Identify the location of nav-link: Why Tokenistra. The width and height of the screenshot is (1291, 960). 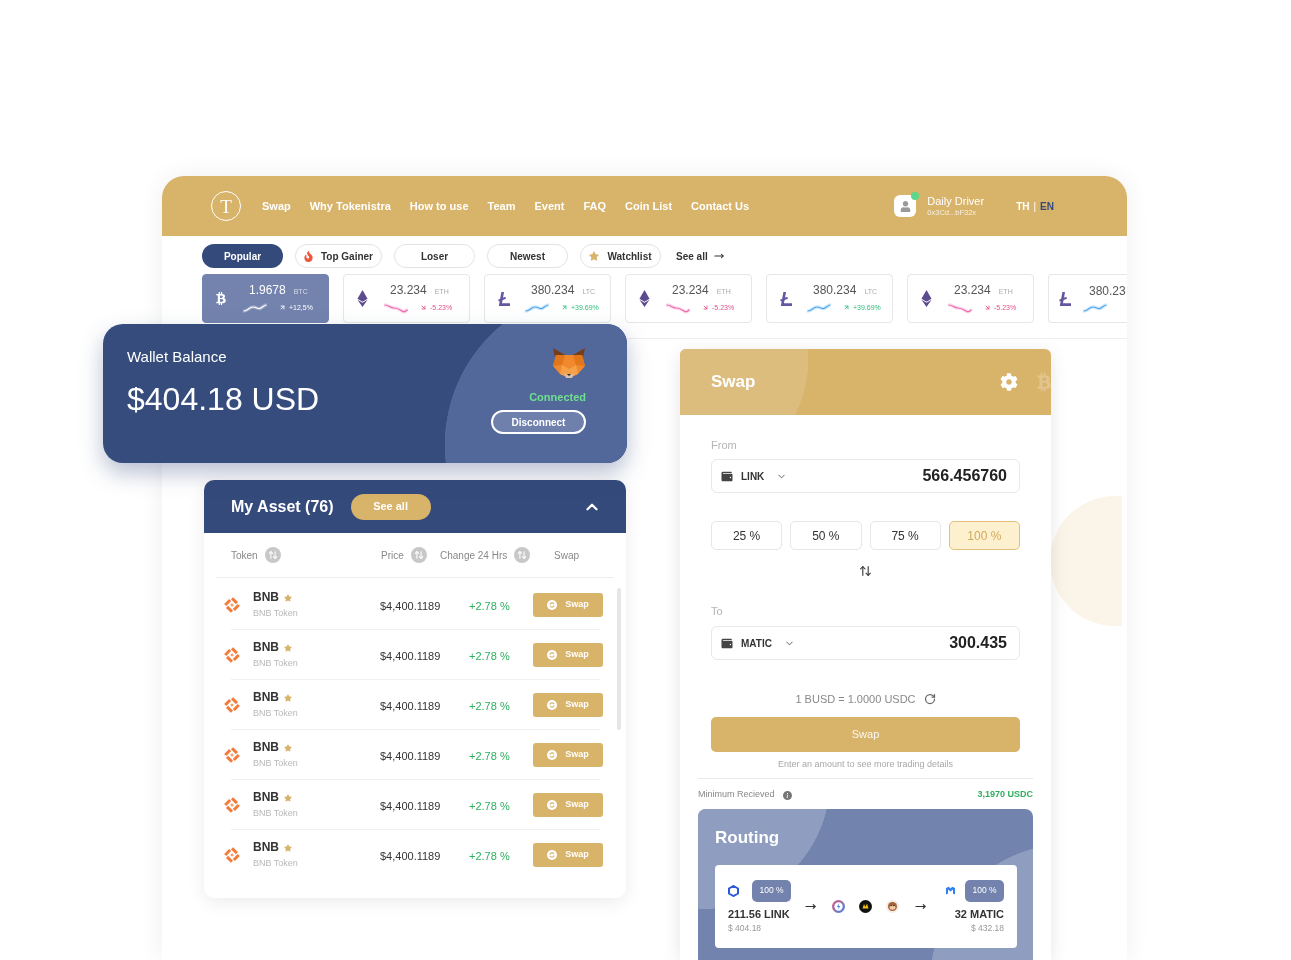
(350, 206).